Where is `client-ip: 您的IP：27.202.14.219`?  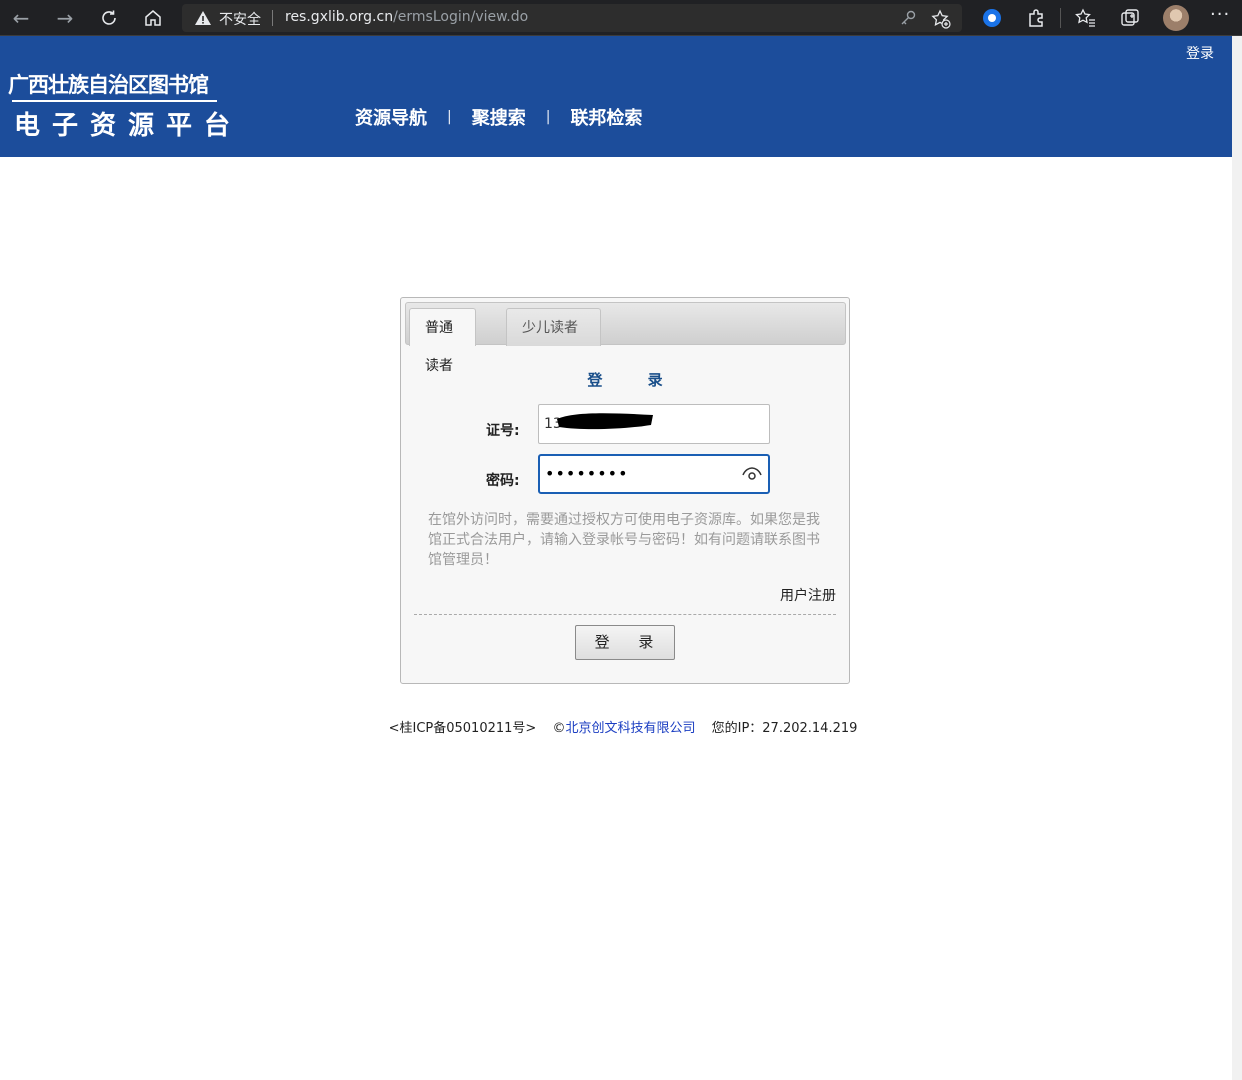 client-ip: 您的IP：27.202.14.219 is located at coordinates (784, 728).